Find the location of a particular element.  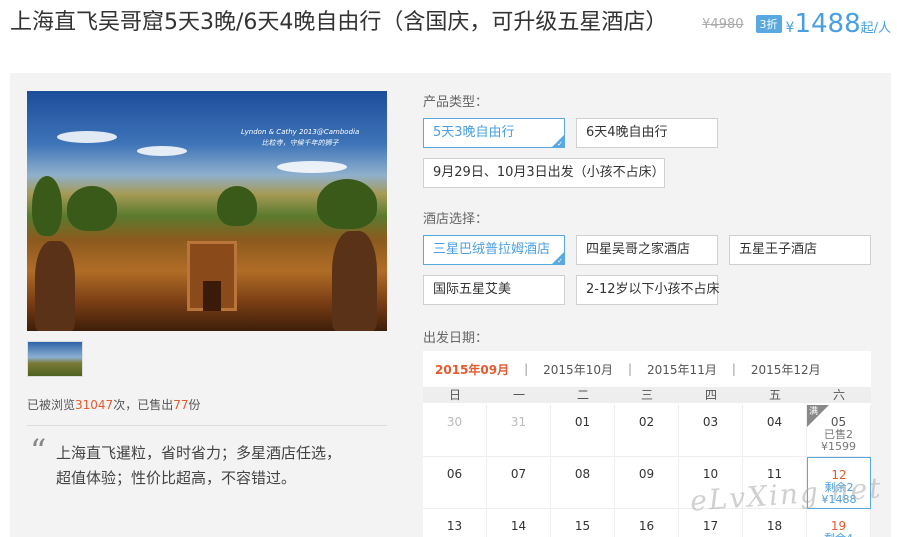

discount-badge: 3折 is located at coordinates (768, 24).